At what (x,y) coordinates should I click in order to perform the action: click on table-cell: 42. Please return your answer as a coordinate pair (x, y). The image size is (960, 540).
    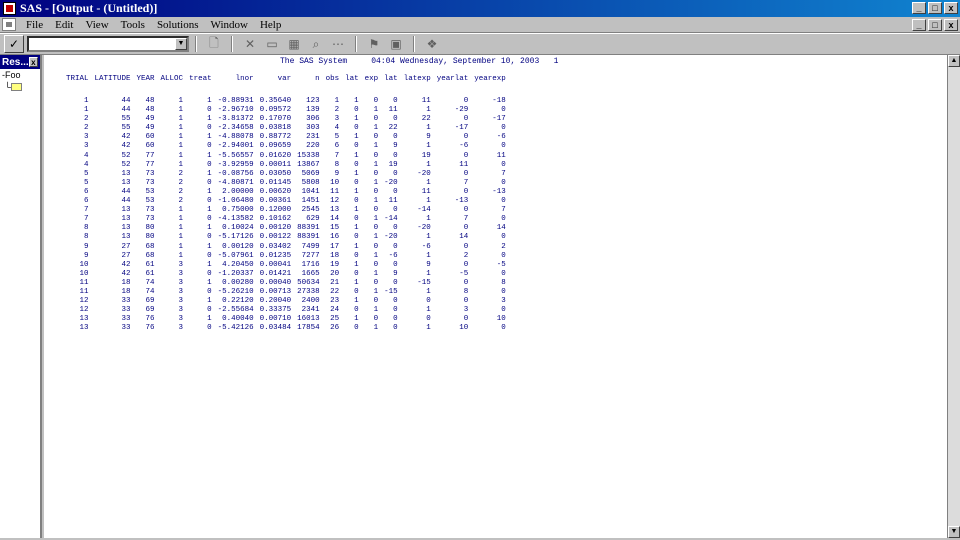
    Looking at the image, I should click on (126, 146).